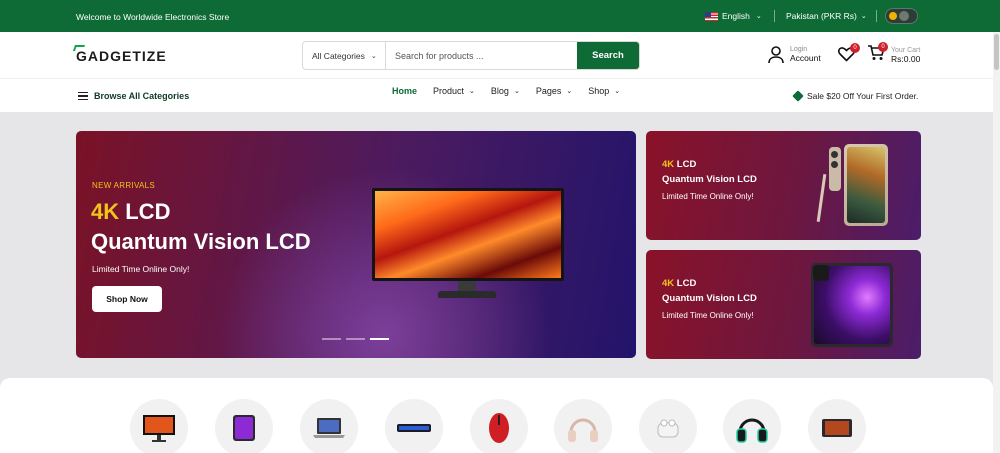  What do you see at coordinates (883, 47) in the screenshot?
I see `cart-count-badge: 0` at bounding box center [883, 47].